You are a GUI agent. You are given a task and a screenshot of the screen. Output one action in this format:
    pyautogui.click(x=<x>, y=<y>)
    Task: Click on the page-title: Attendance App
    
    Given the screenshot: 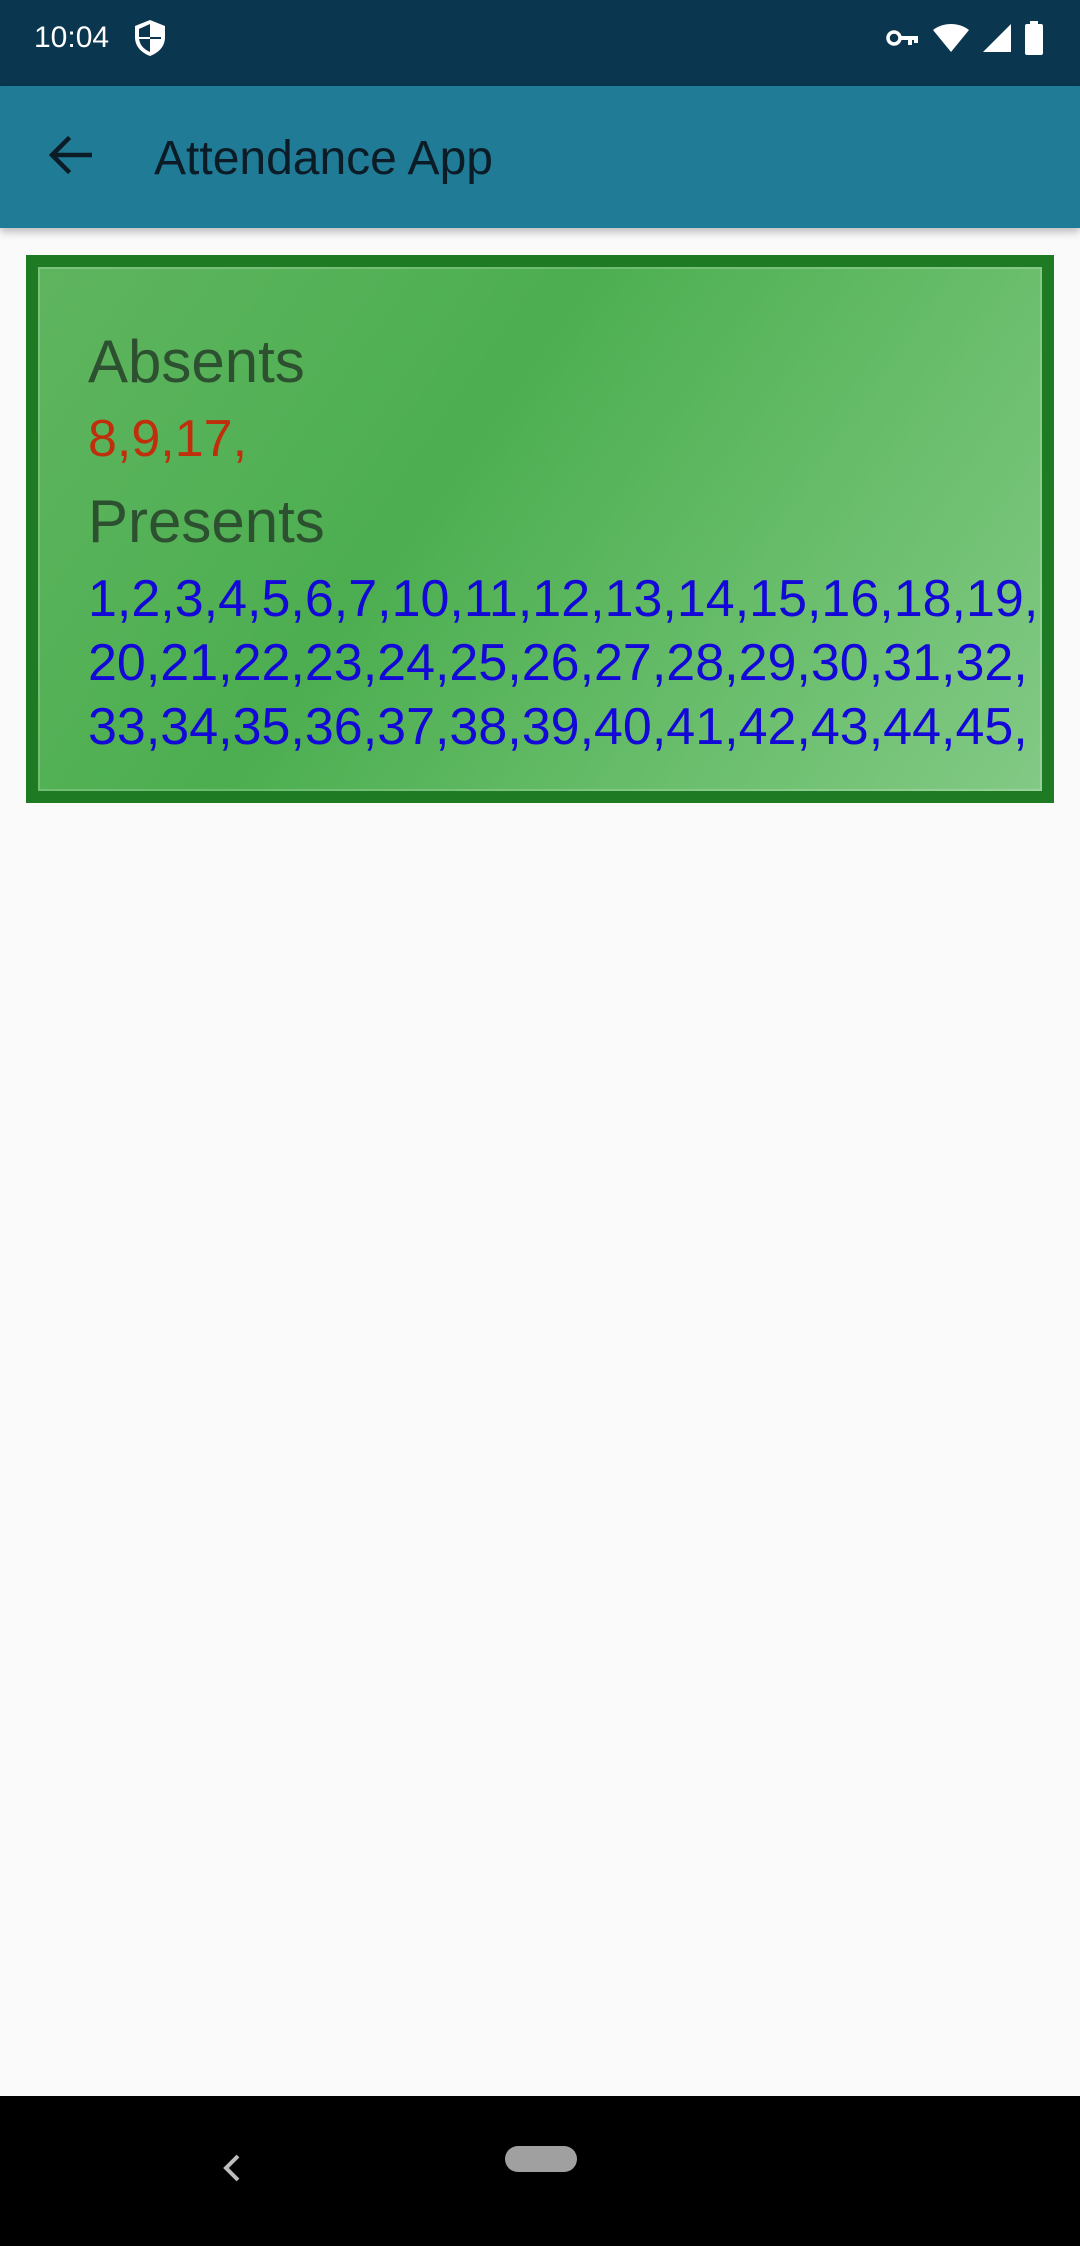 What is the action you would take?
    pyautogui.click(x=323, y=158)
    